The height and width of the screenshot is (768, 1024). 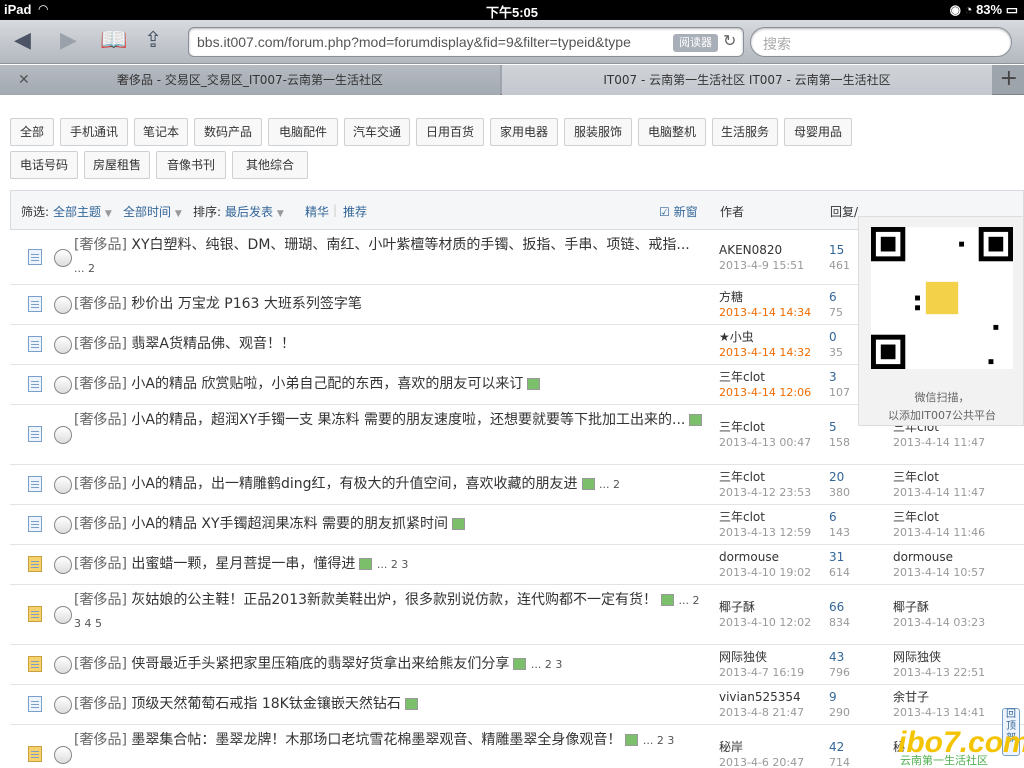 I want to click on tab-active: IT007 - 云南第一生活社区 IT007 - 云南第一生活社区, so click(x=747, y=80).